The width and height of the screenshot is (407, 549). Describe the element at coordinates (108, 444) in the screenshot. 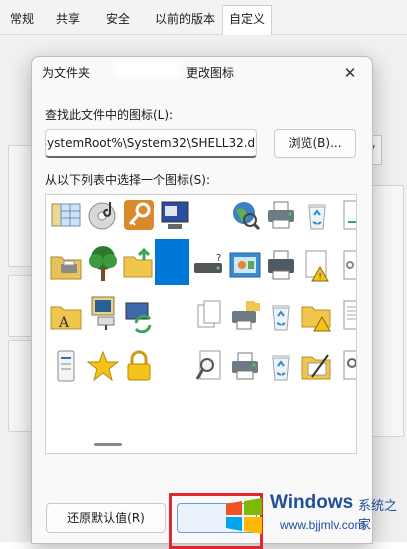

I see `horizontal-scrollbar` at that location.